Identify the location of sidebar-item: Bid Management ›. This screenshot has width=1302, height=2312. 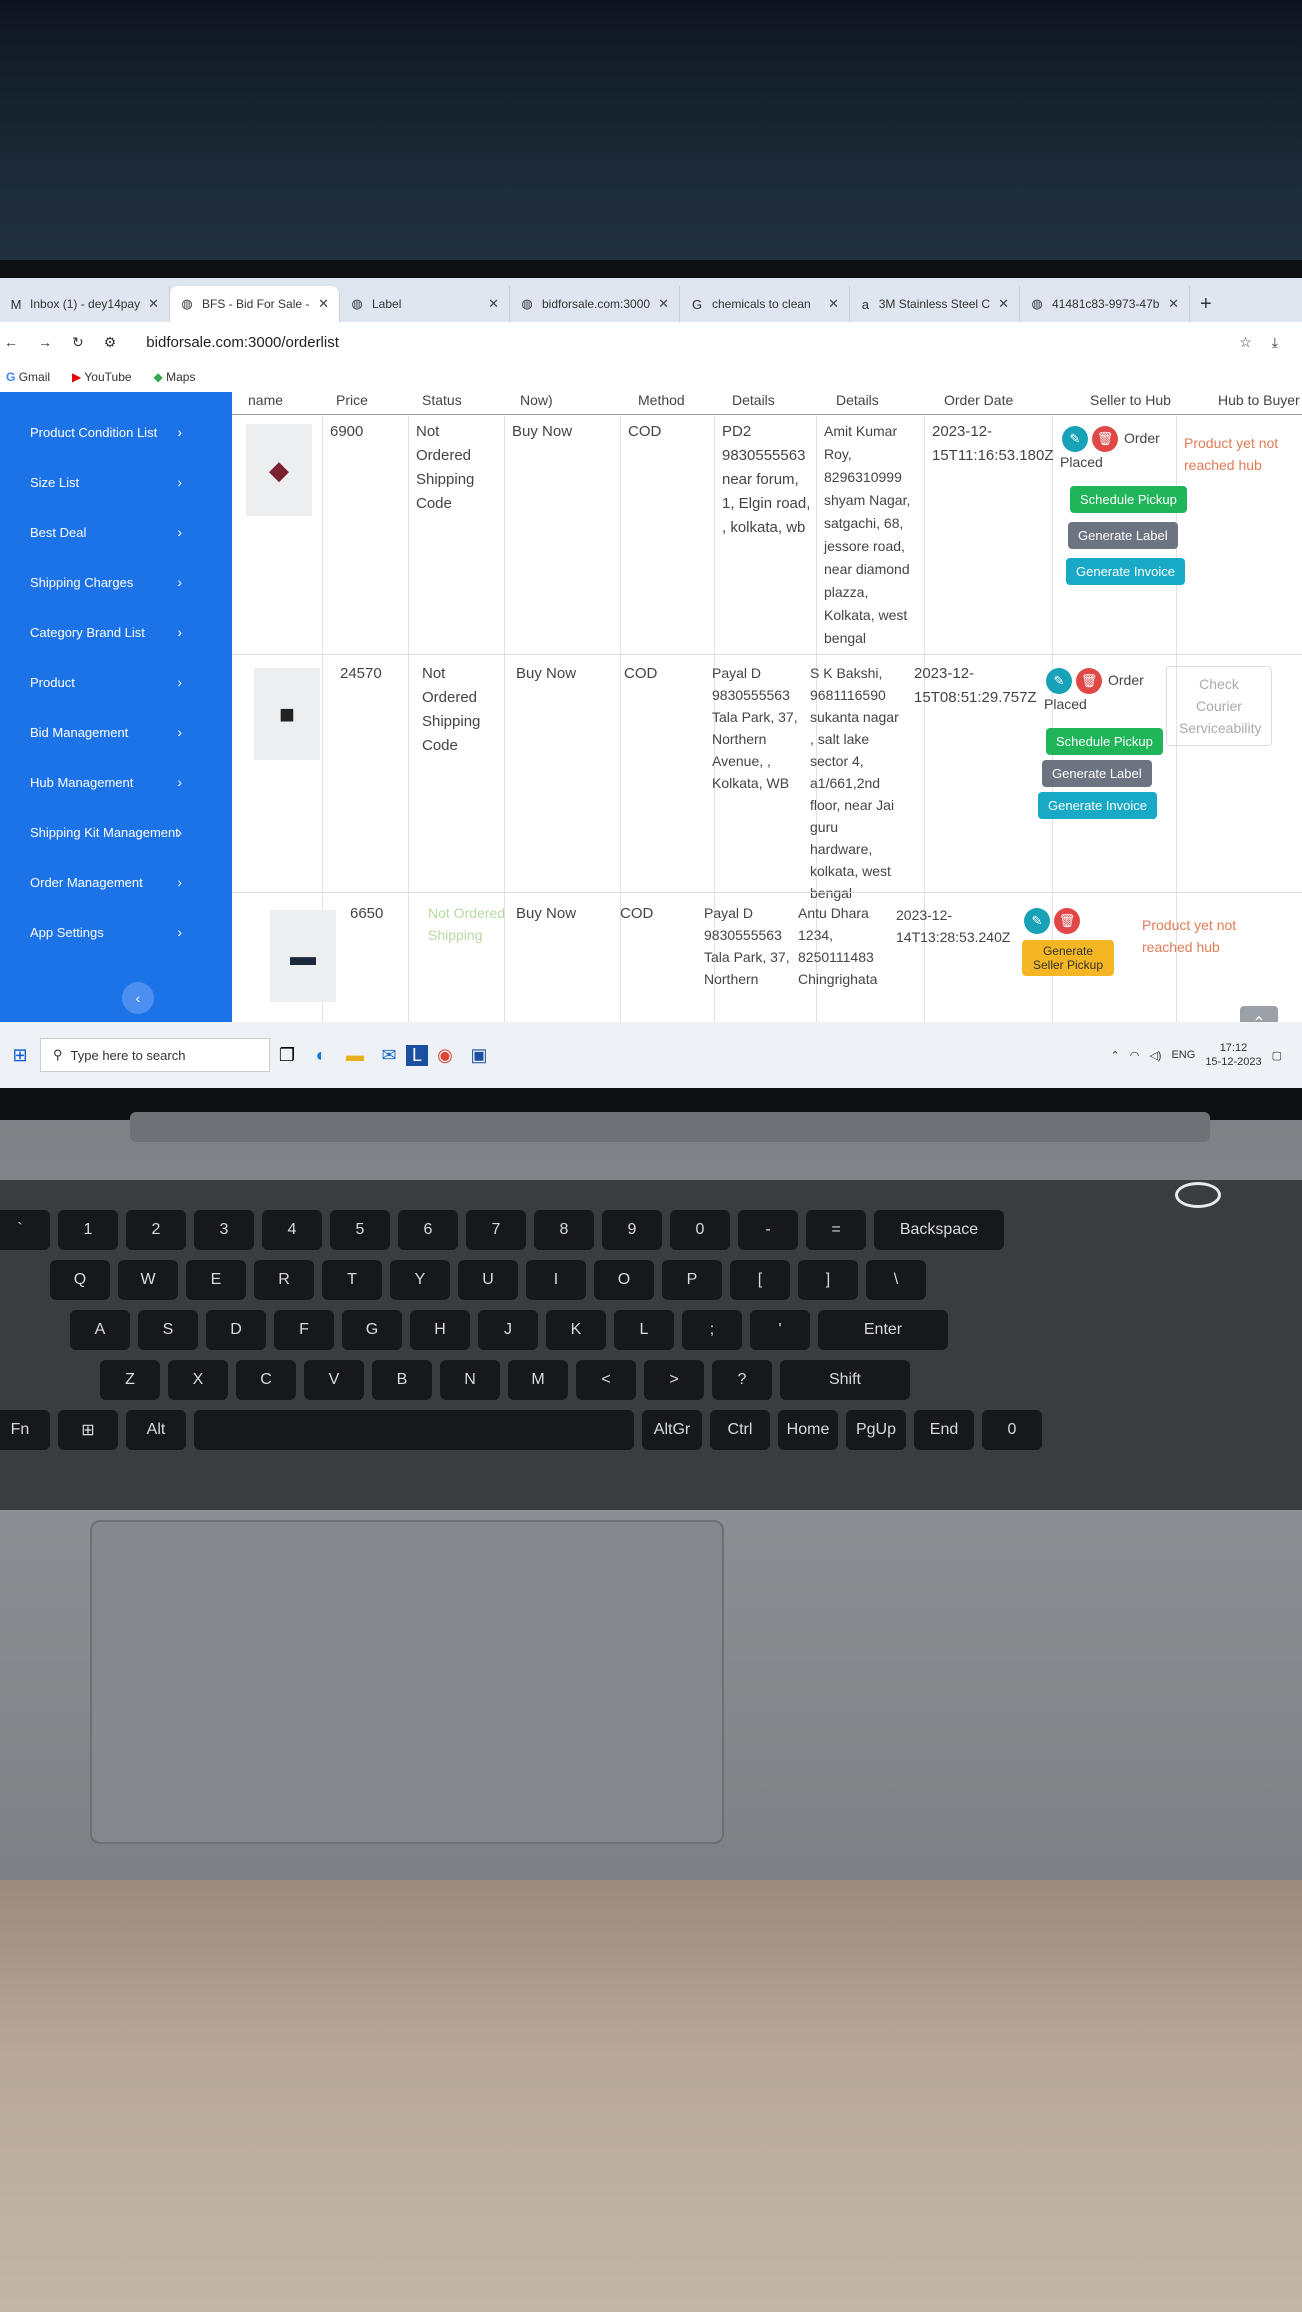
(116, 732).